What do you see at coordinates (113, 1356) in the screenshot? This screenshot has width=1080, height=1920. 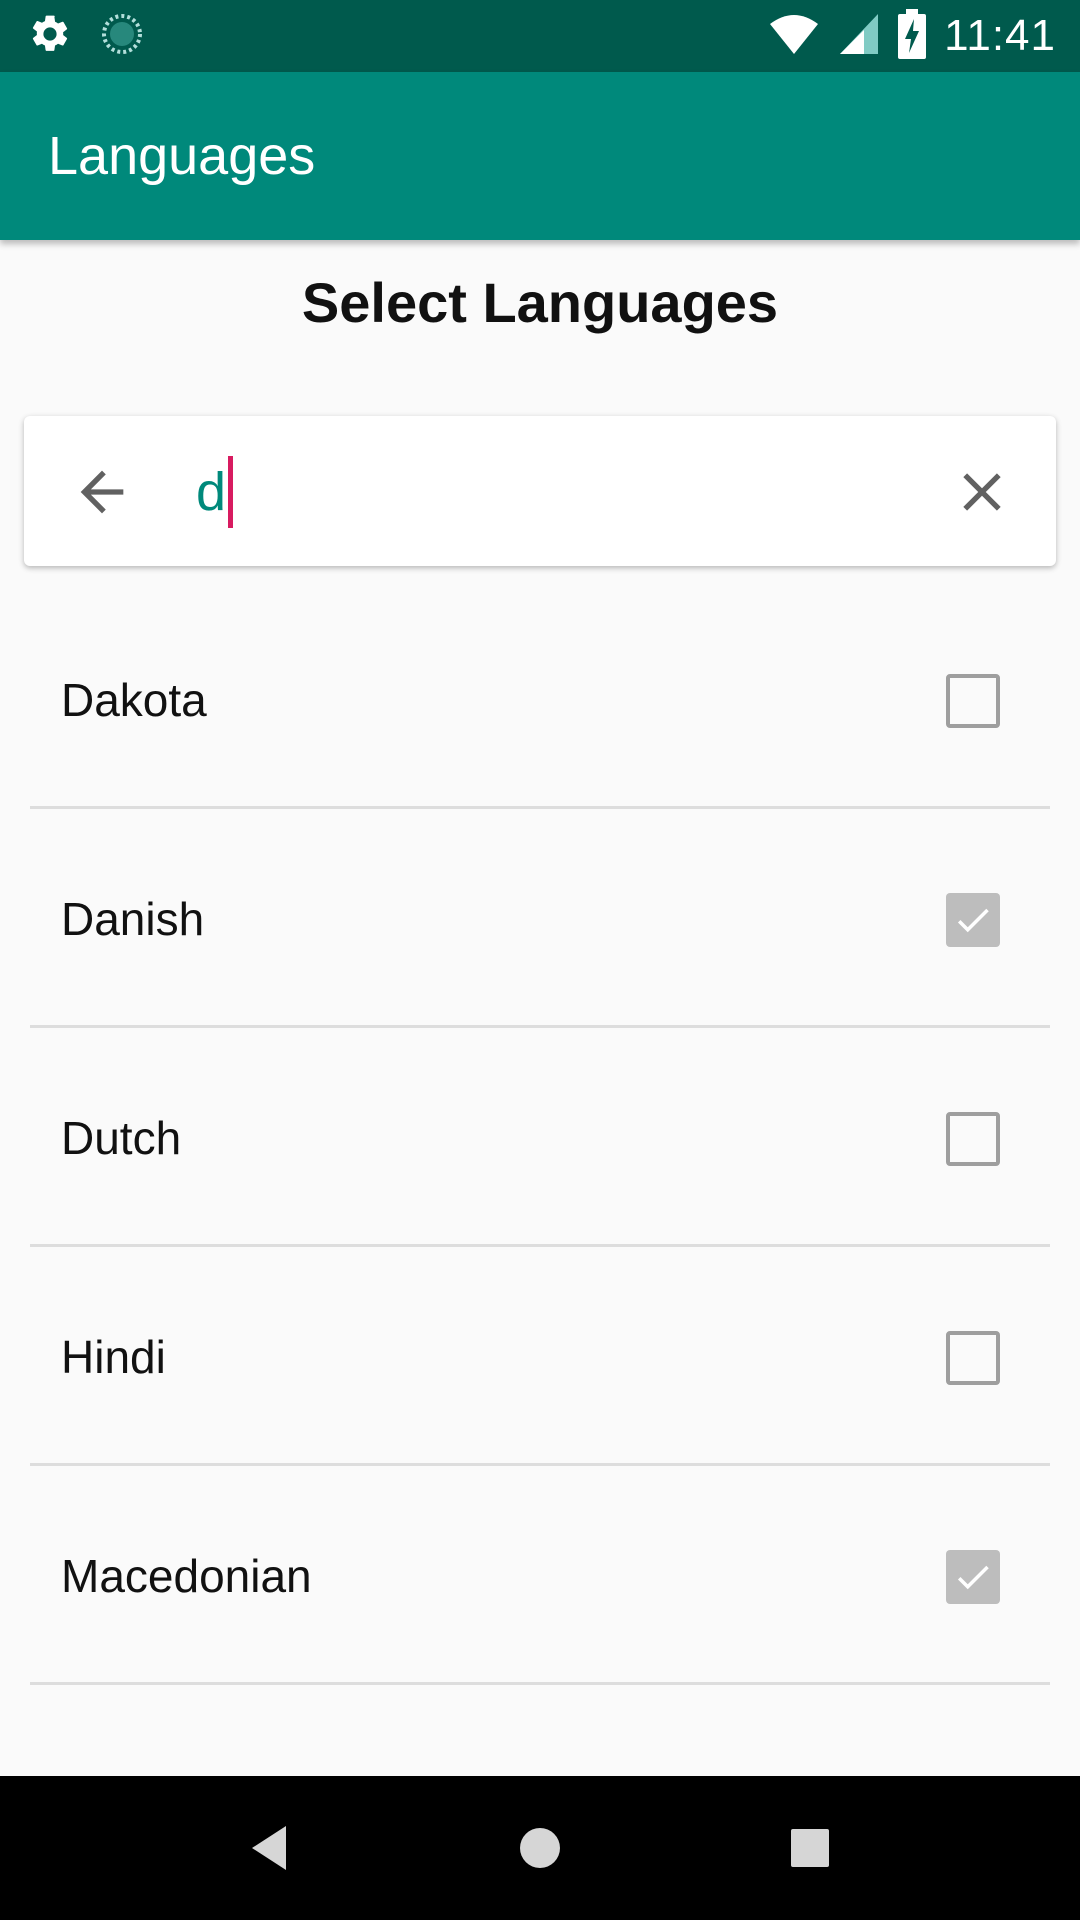 I see `list-item-label: Hindi` at bounding box center [113, 1356].